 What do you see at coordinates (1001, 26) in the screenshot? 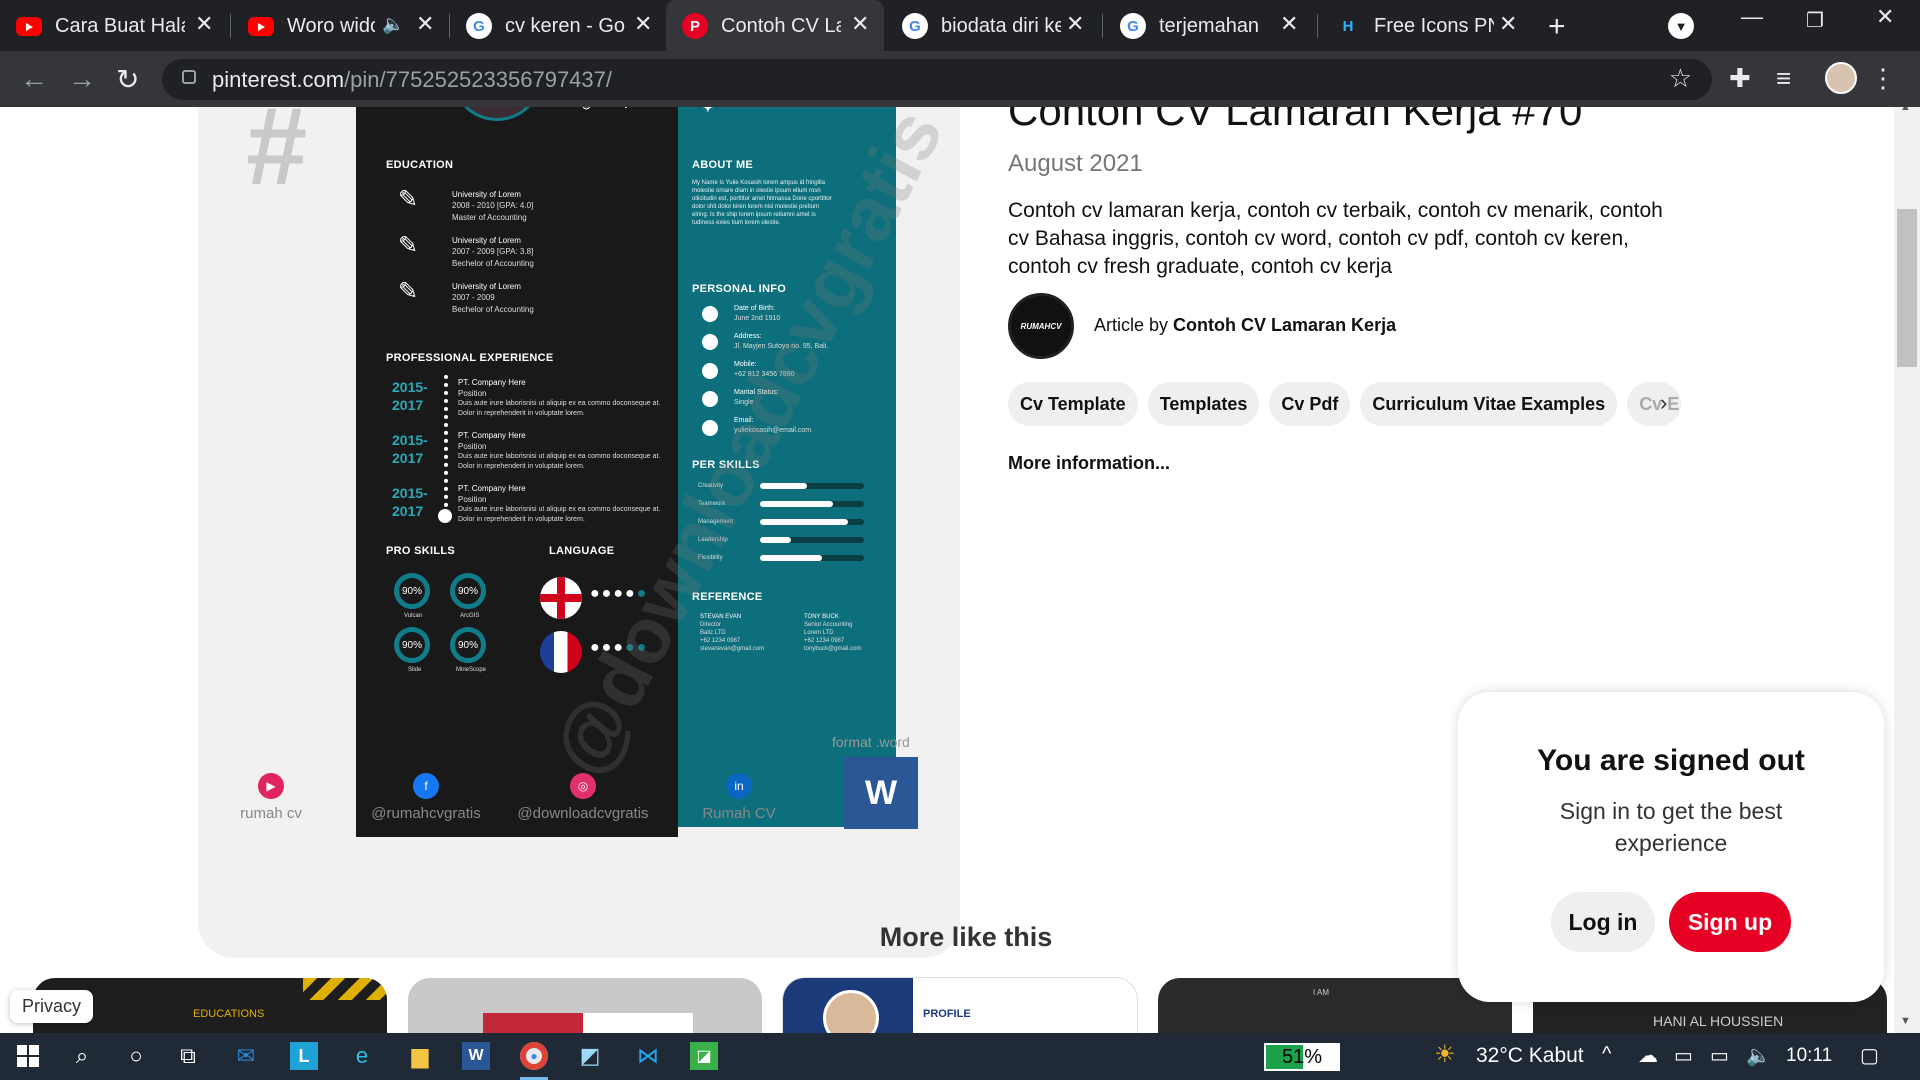
I see `tab-title: biodata diri keren` at bounding box center [1001, 26].